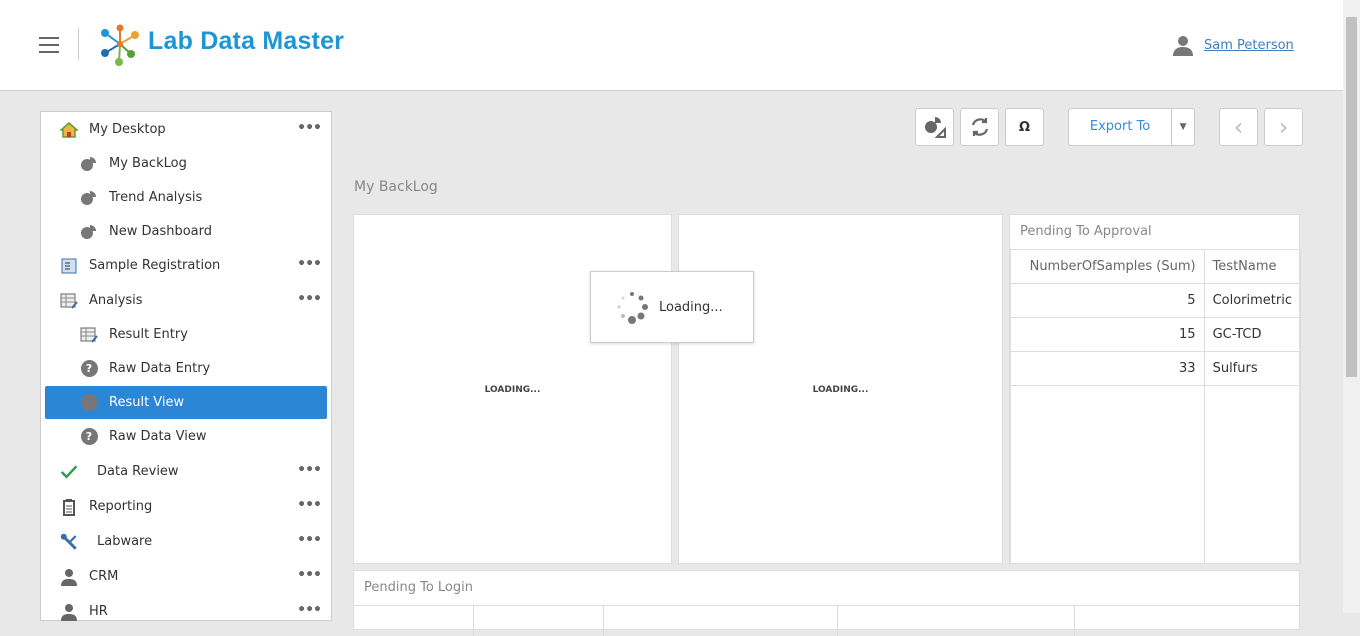 This screenshot has width=1360, height=636. I want to click on sidebar-item-raw-data-entry: ? Raw Data Entry, so click(186, 368).